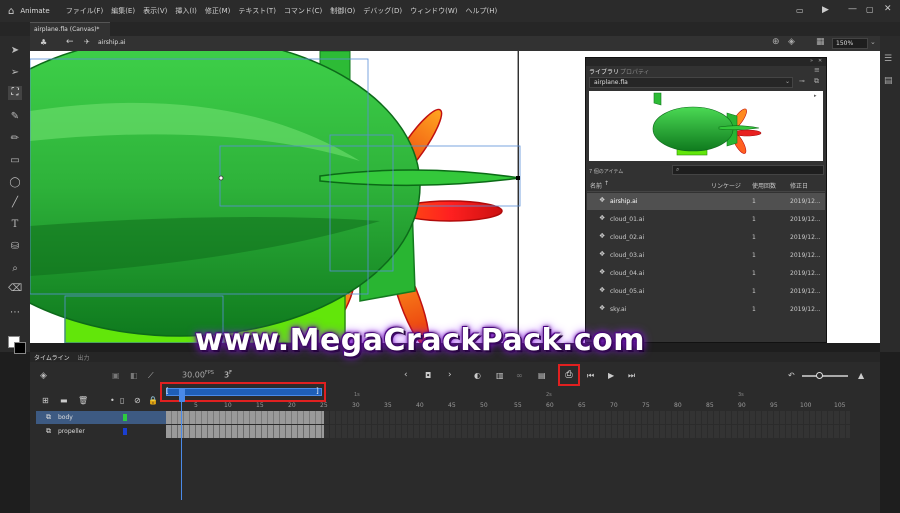  I want to click on lock-icon: 🔒, so click(153, 400).